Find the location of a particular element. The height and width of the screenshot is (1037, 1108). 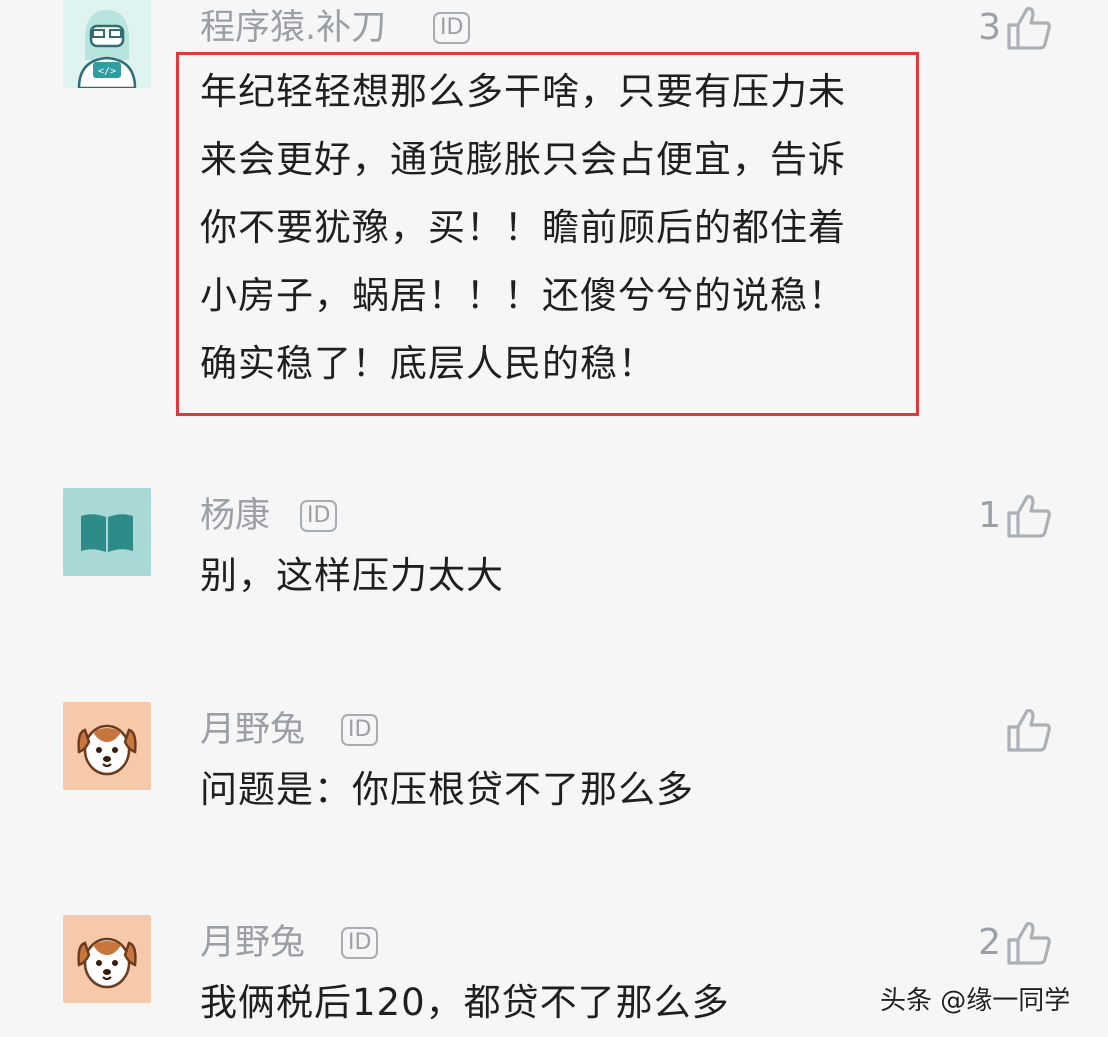

comment-item: 月野兔 ID 问题是：你压根贷不了那么多 is located at coordinates (554, 767).